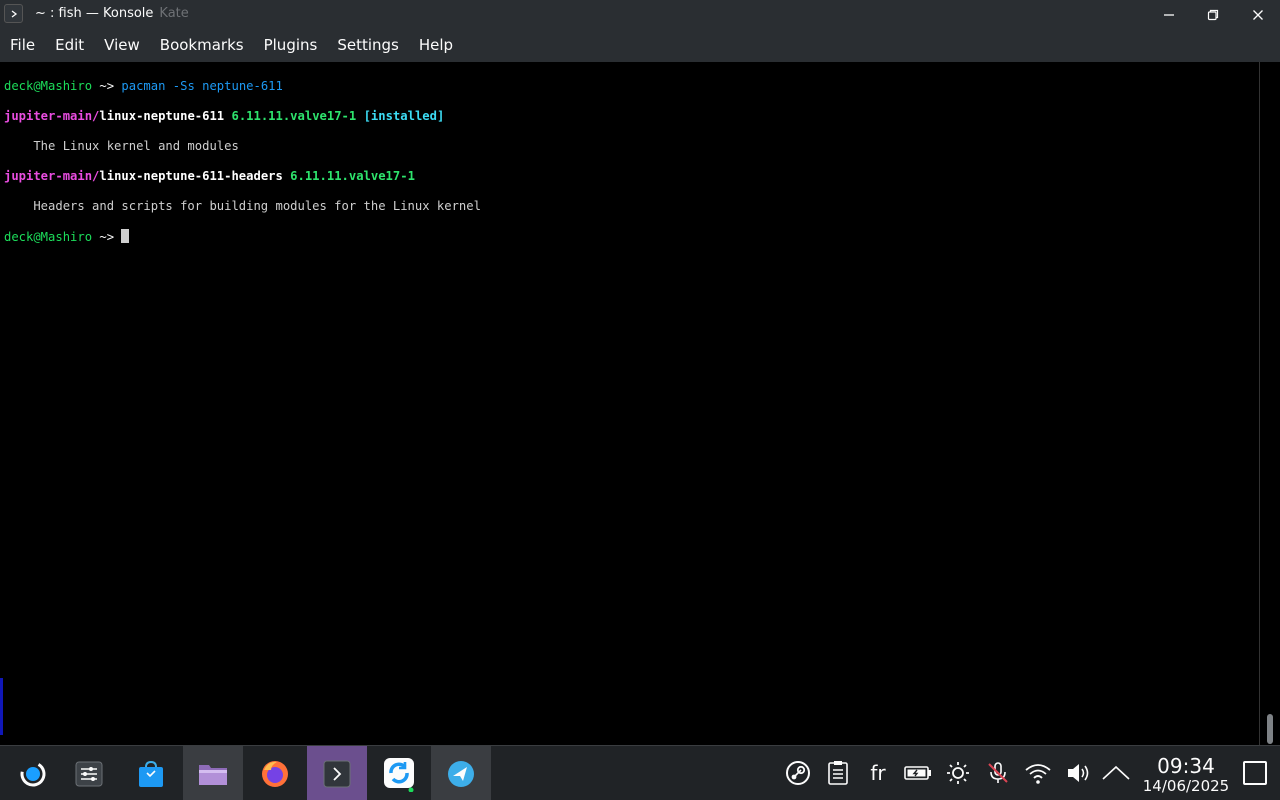  I want to click on task-konsole, so click(337, 773).